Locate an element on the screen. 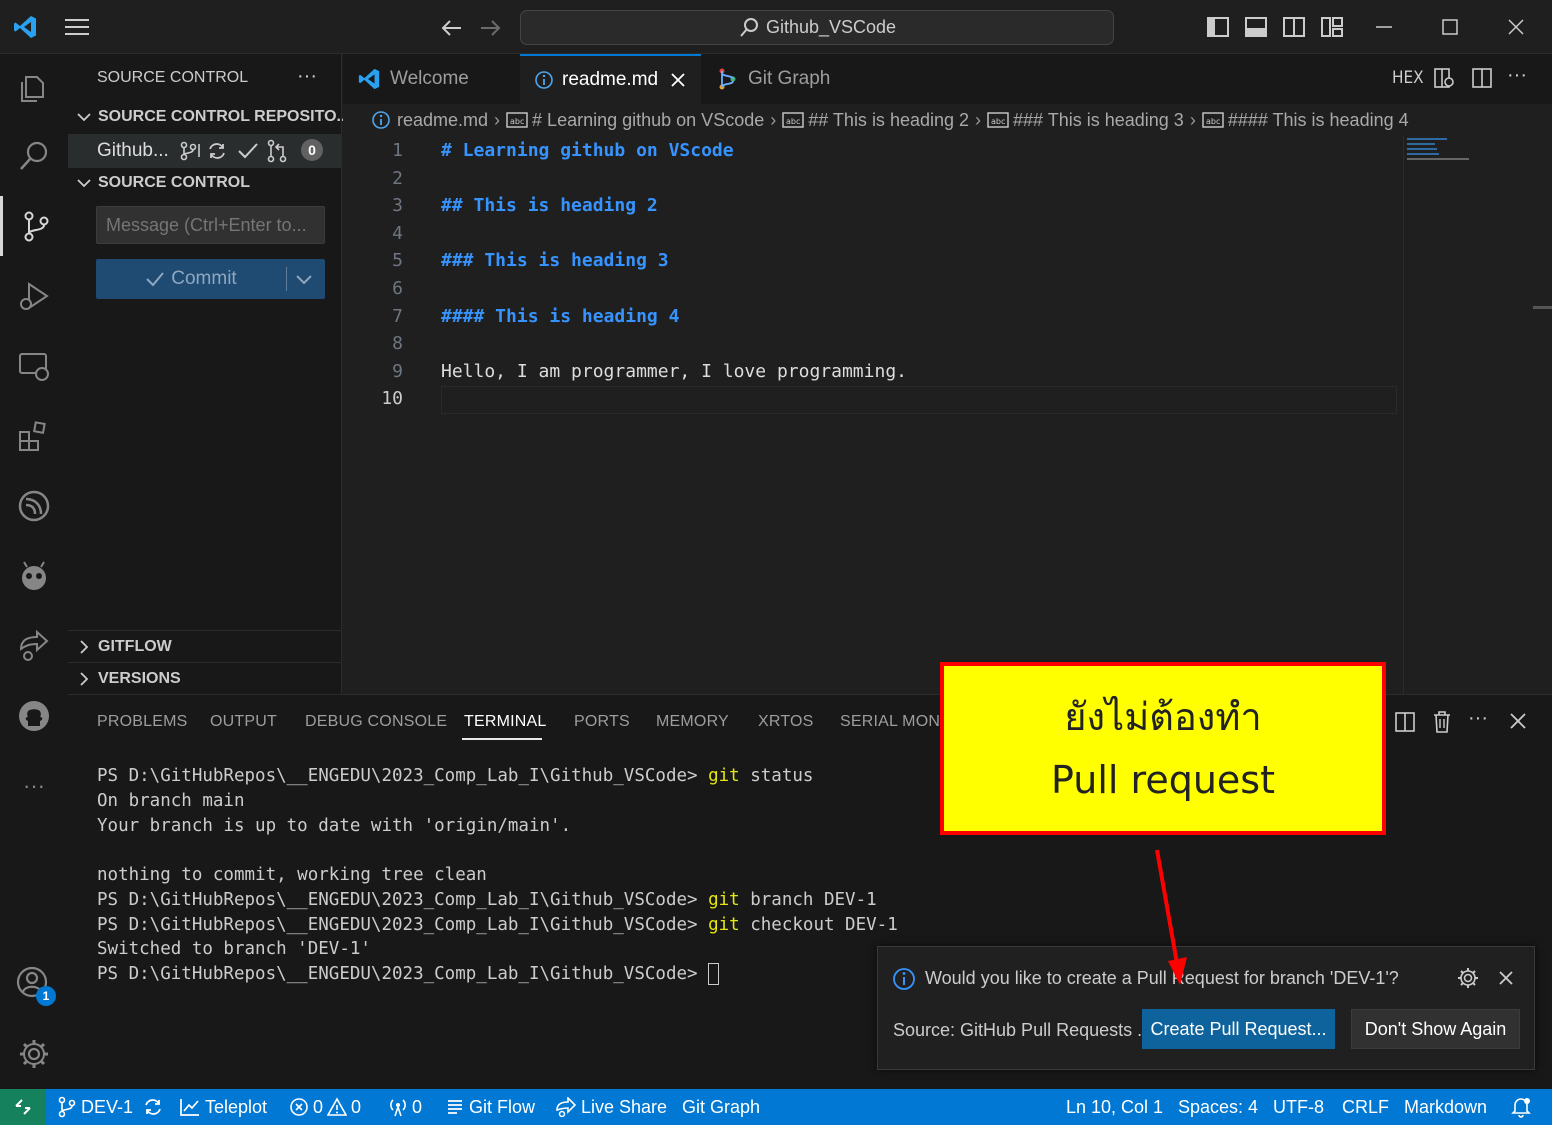 The width and height of the screenshot is (1552, 1125). problems-status: 0 0 is located at coordinates (325, 1107).